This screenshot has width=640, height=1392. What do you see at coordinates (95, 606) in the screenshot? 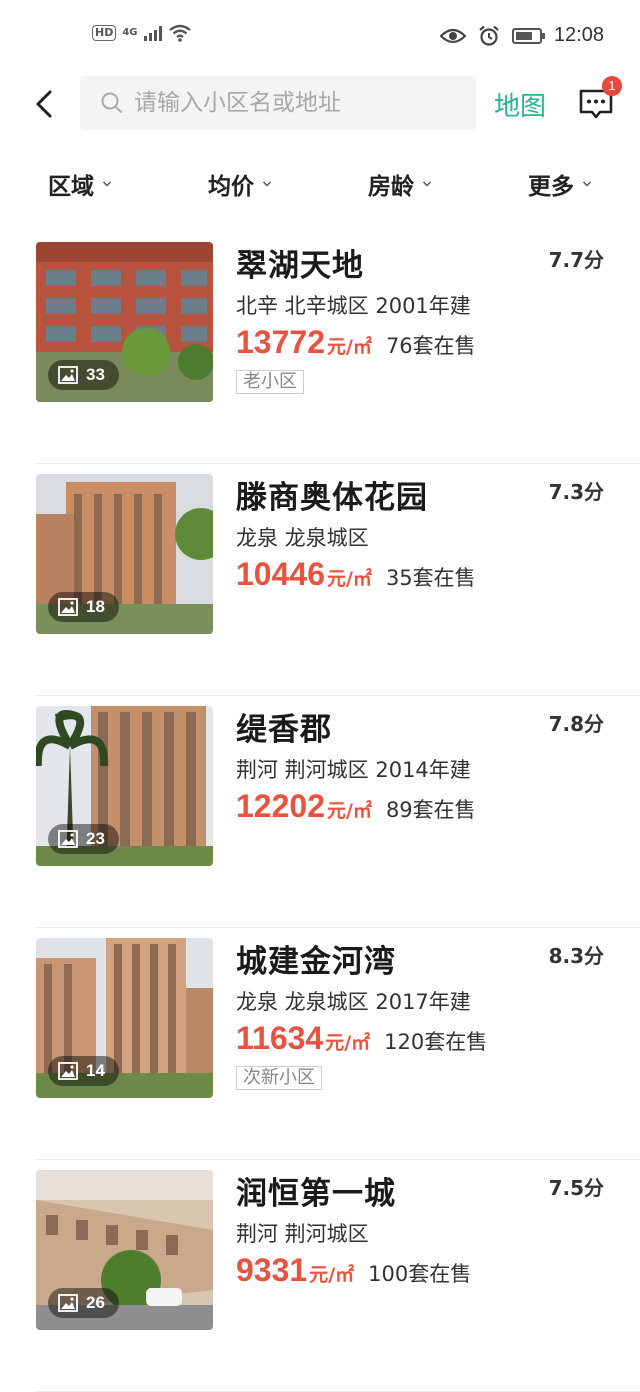
I see `photo-count: 18` at bounding box center [95, 606].